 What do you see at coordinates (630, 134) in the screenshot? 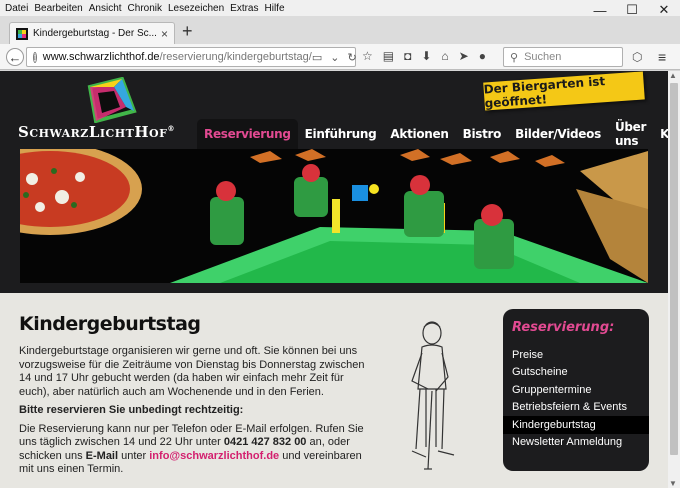
I see `nav-ueber-uns: Über uns` at bounding box center [630, 134].